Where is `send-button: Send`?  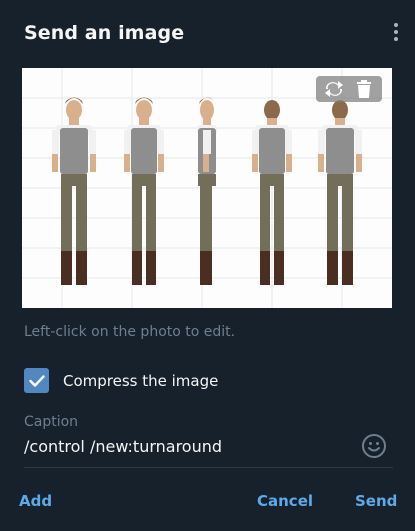
send-button: Send is located at coordinates (376, 501).